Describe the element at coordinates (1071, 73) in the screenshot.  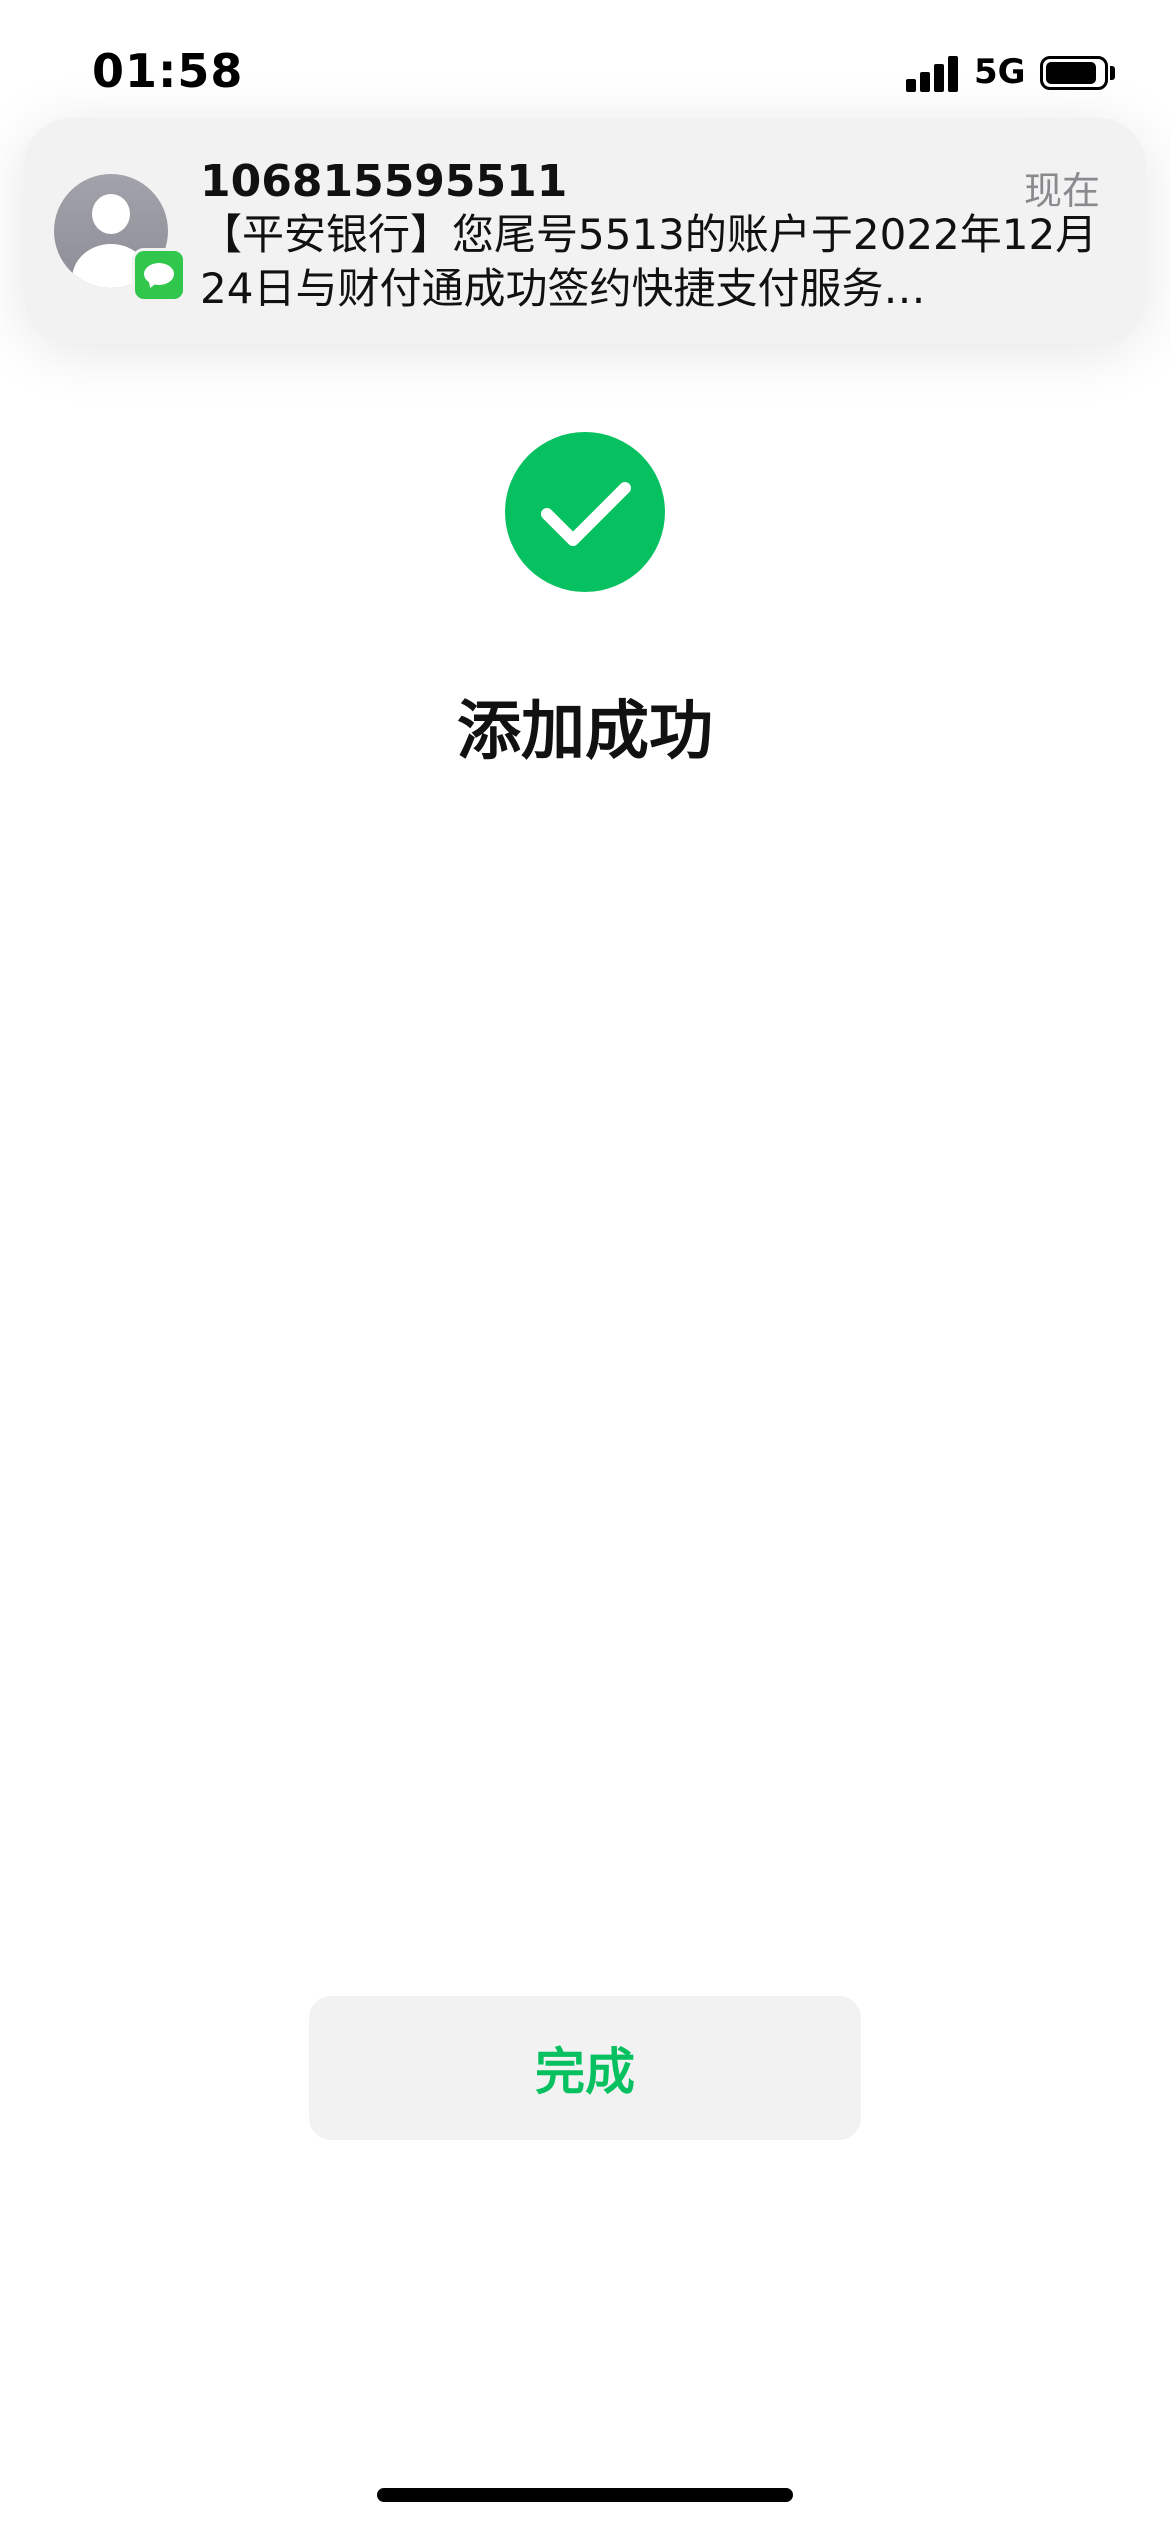
I see `battery-level` at that location.